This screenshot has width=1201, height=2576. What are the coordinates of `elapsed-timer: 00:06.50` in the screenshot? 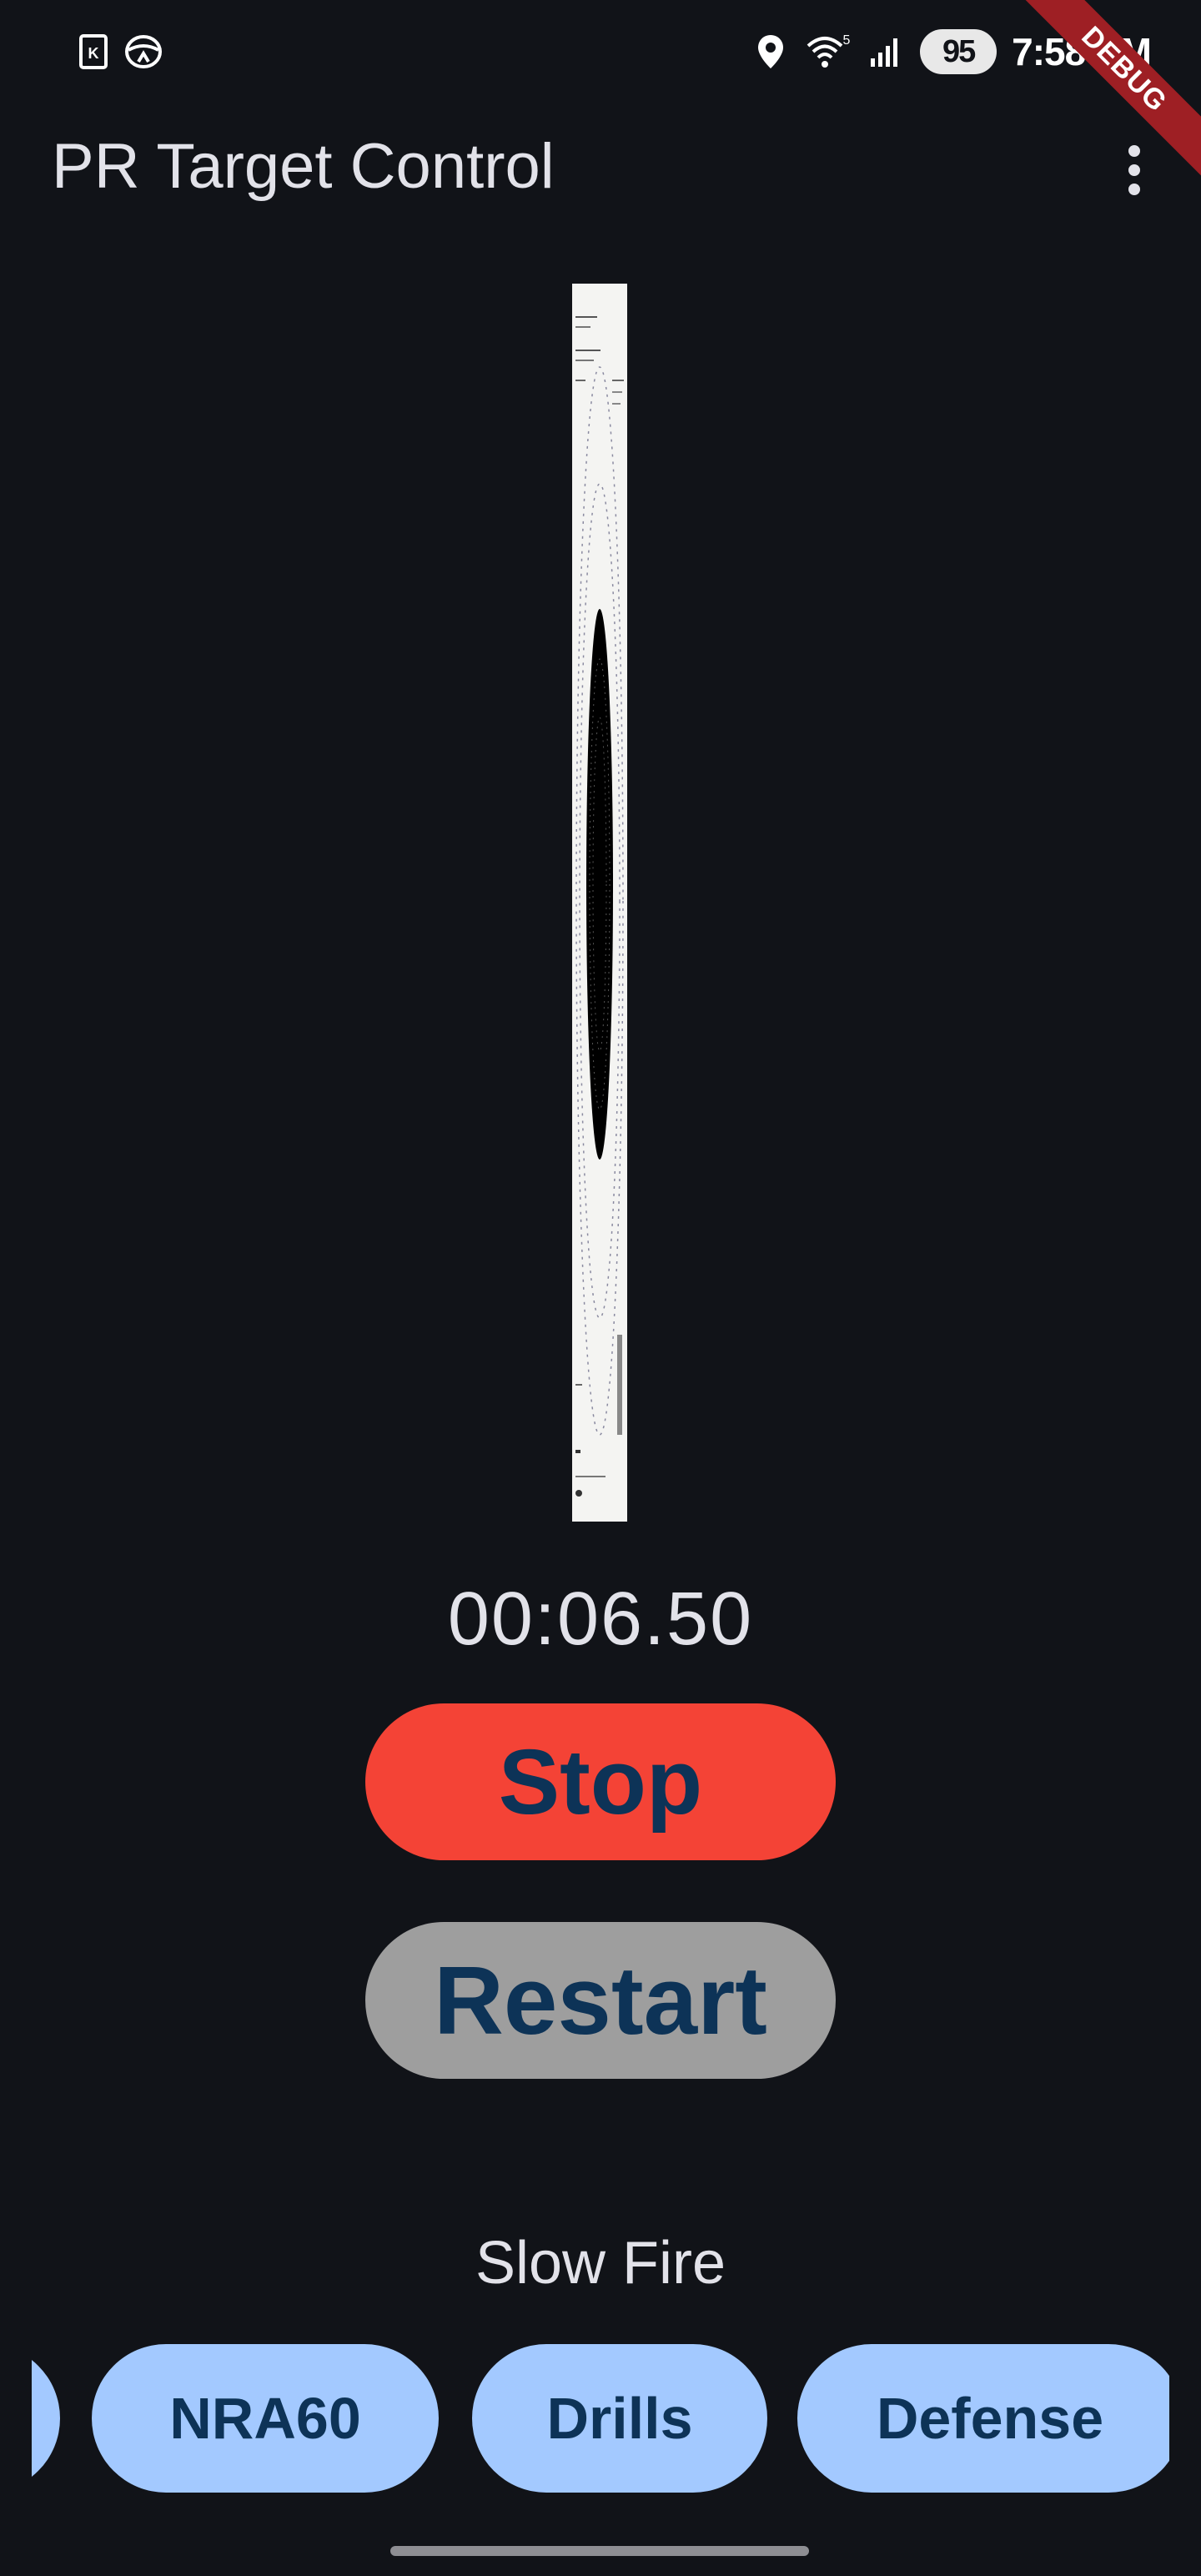 It's located at (601, 1619).